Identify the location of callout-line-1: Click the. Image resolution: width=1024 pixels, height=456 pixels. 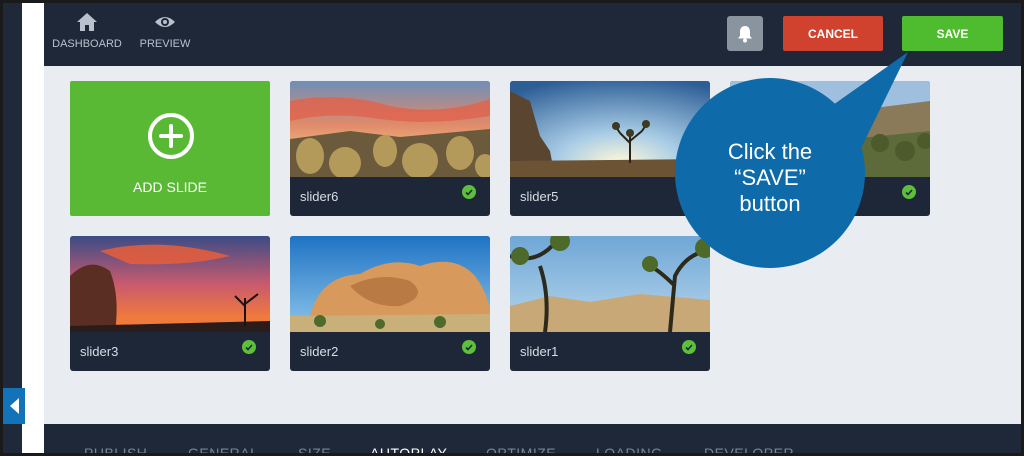
(770, 151).